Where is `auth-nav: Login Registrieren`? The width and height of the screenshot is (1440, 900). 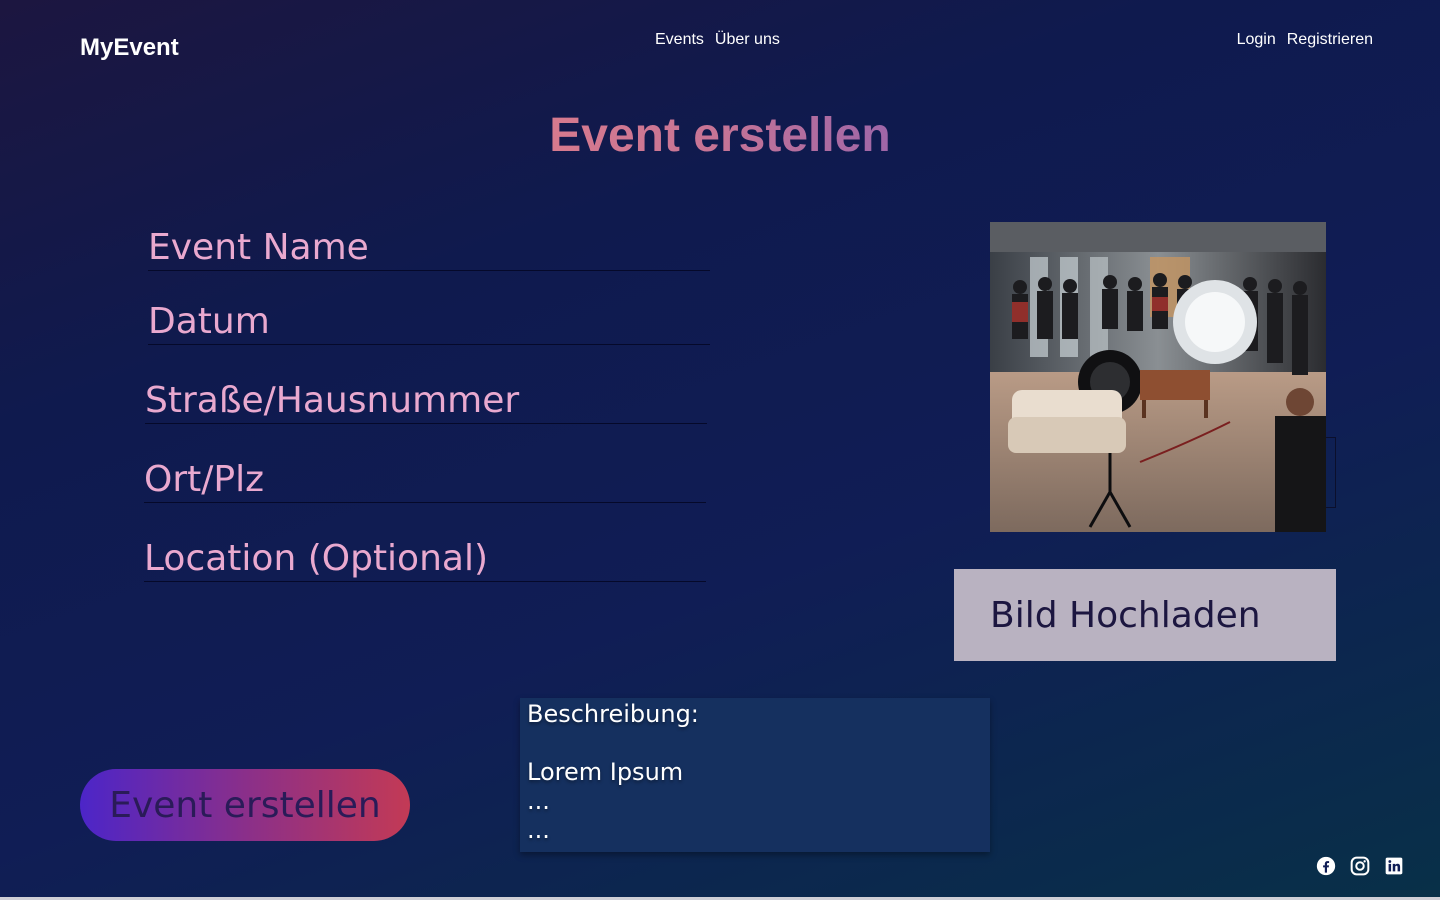
auth-nav: Login Registrieren is located at coordinates (1305, 40).